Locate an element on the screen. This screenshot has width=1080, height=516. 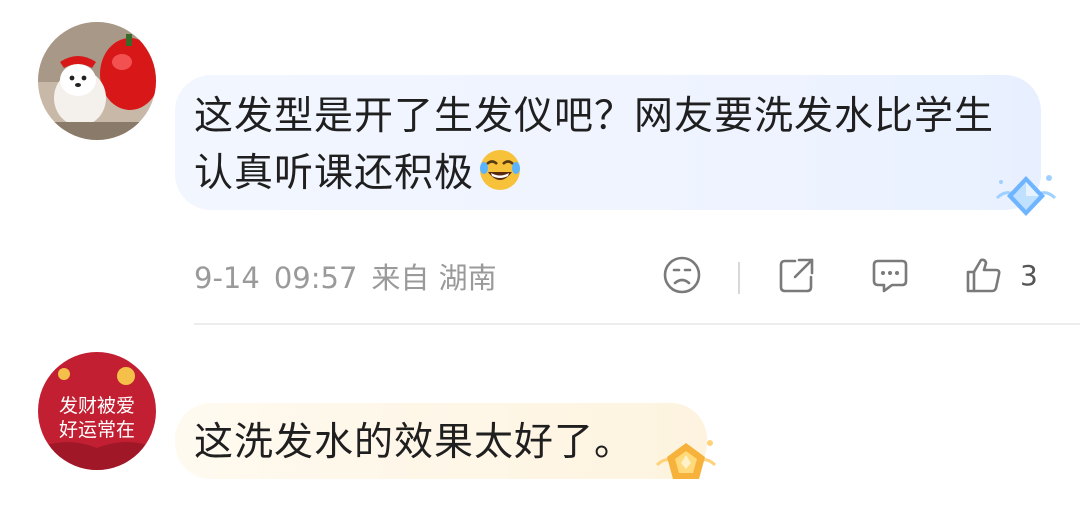
dislike-button is located at coordinates (682, 275).